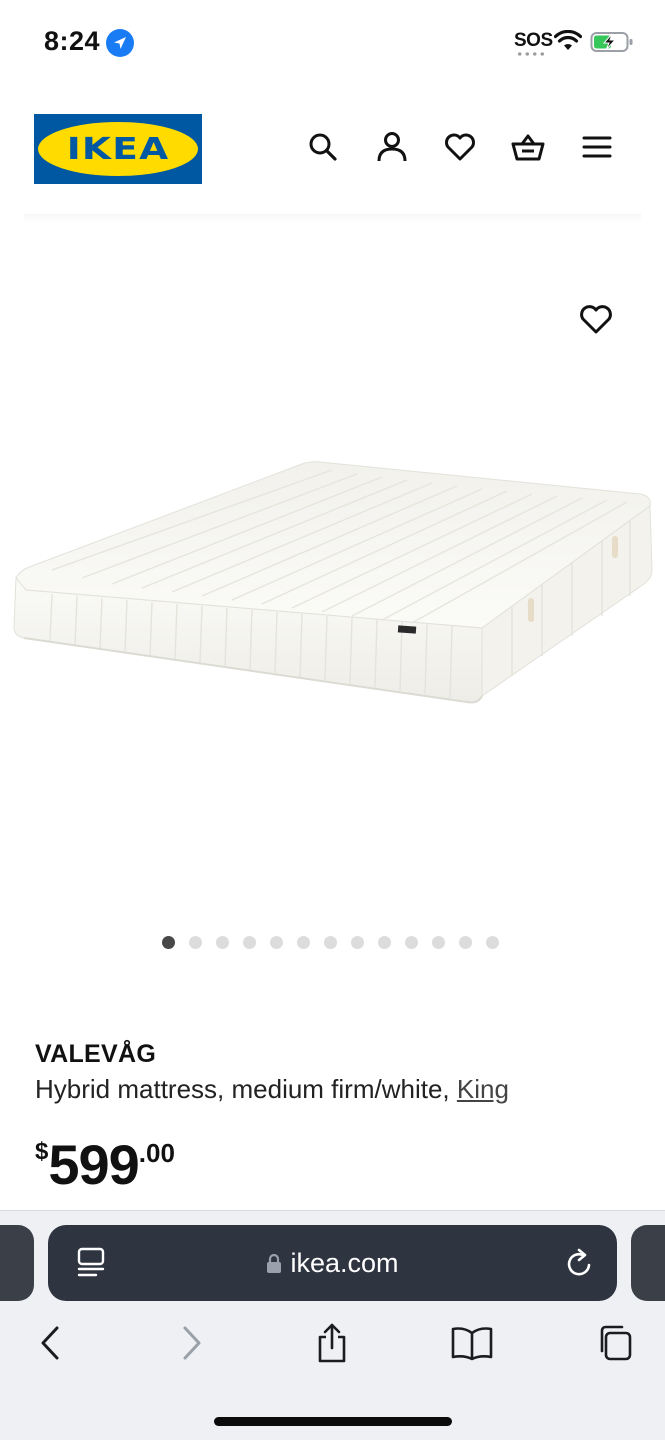 The width and height of the screenshot is (665, 1440). I want to click on account-icon, so click(392, 147).